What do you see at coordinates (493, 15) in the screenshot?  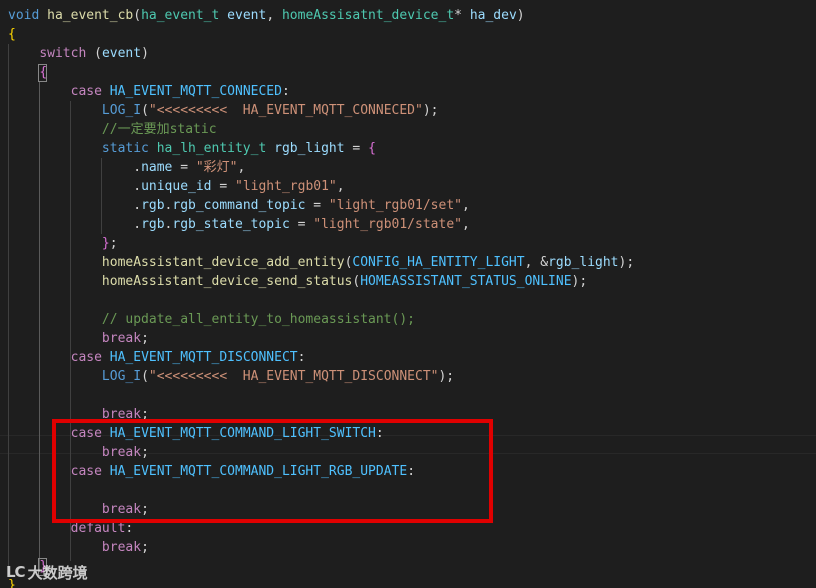 I see `code-token: ha_dev` at bounding box center [493, 15].